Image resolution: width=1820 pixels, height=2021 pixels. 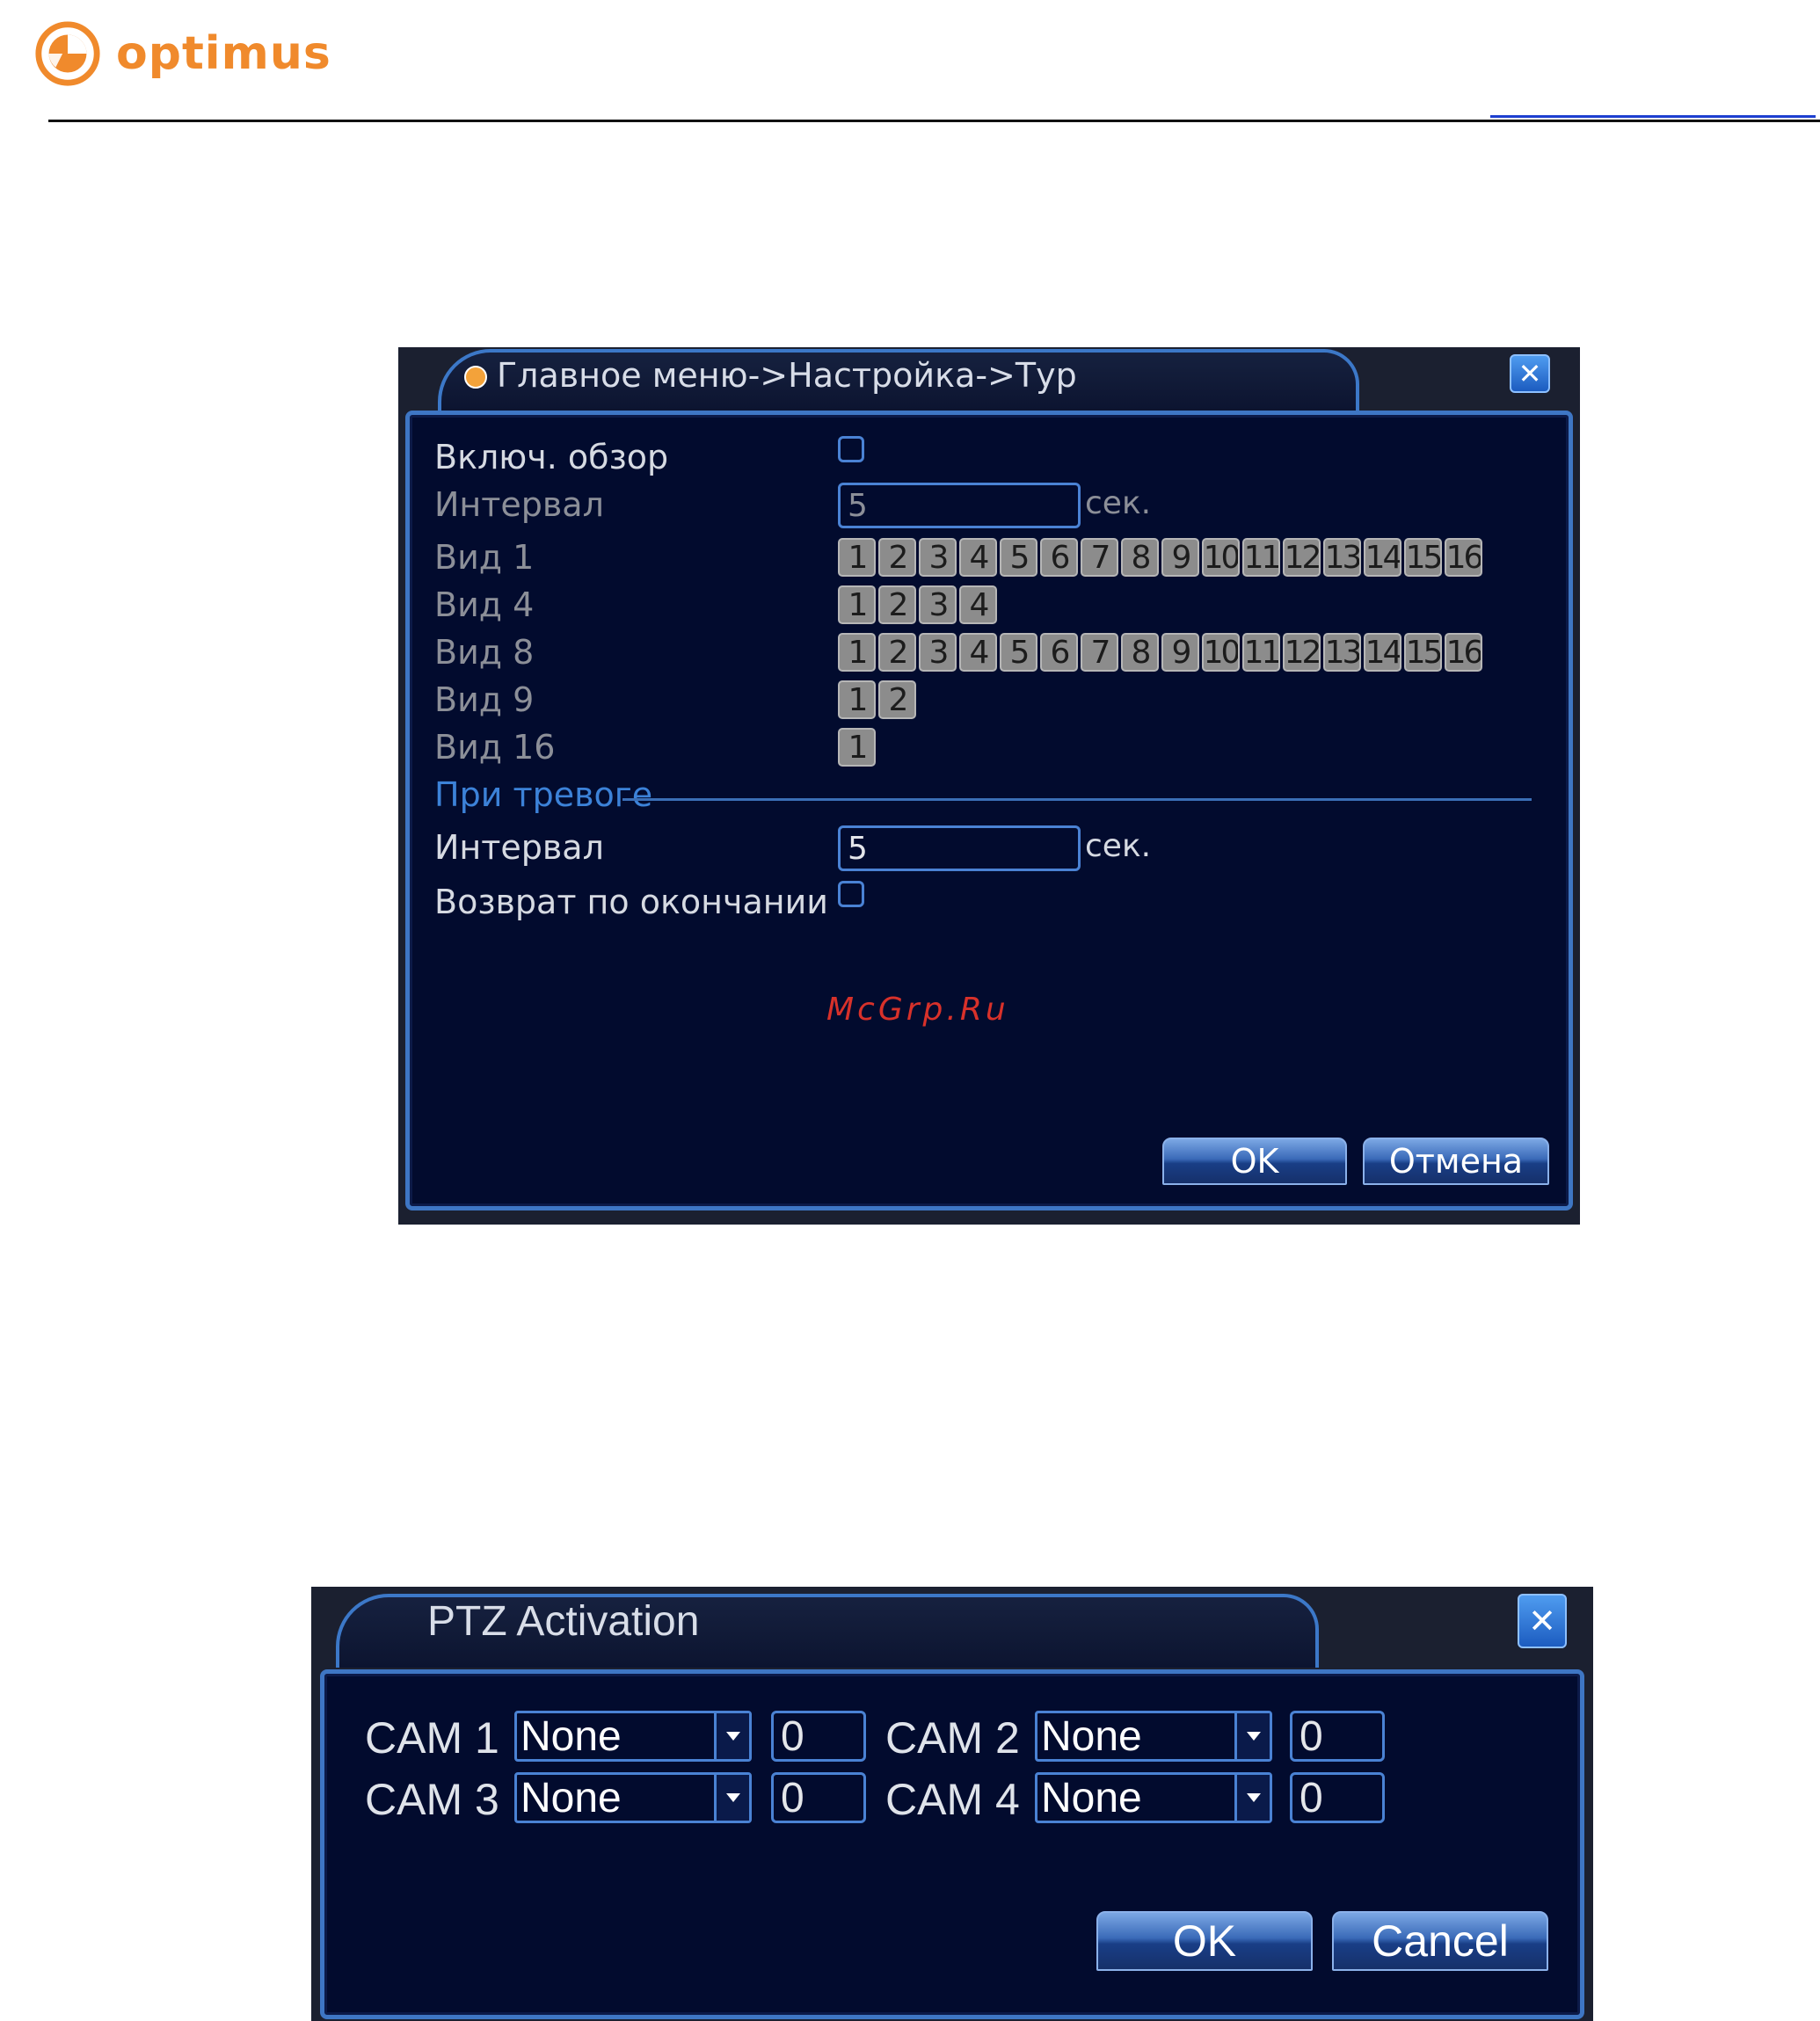 I want to click on view-1-channels: 1 2 3 4 5 6 7 8 9 10 11 12 13 14 15 16, so click(x=1161, y=557).